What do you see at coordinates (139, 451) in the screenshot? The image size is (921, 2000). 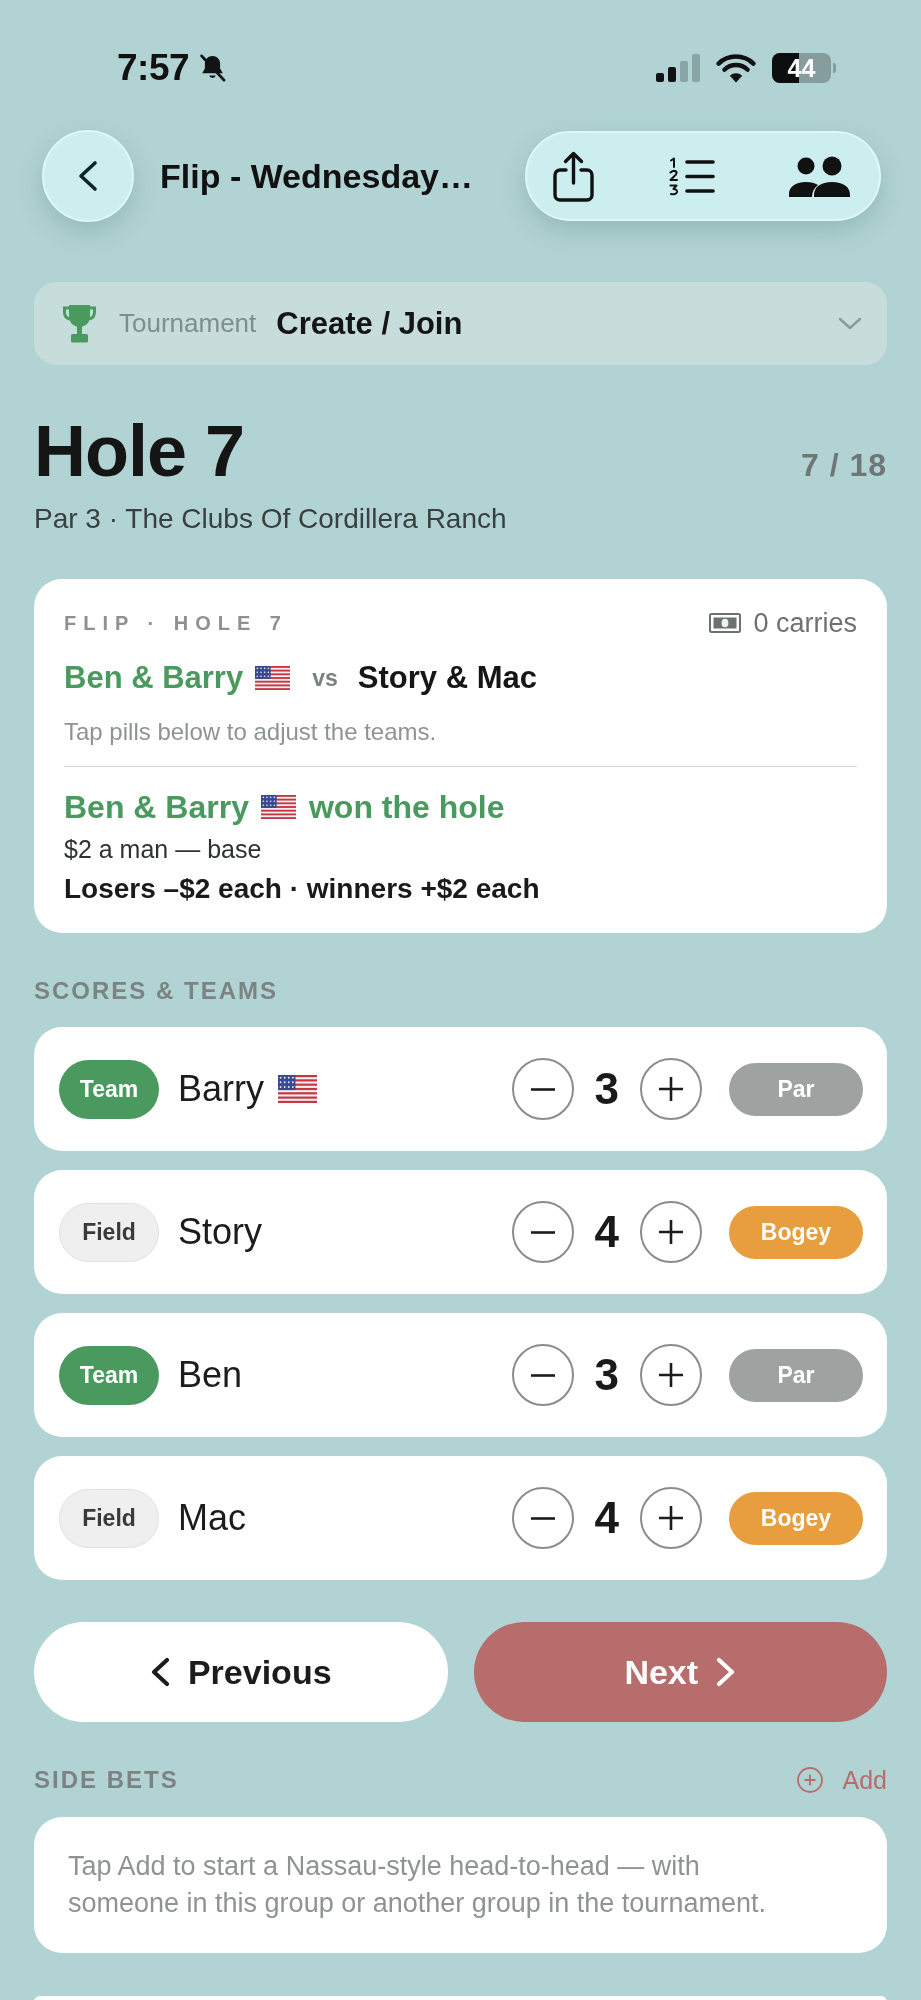 I see `hole-title: Hole 7` at bounding box center [139, 451].